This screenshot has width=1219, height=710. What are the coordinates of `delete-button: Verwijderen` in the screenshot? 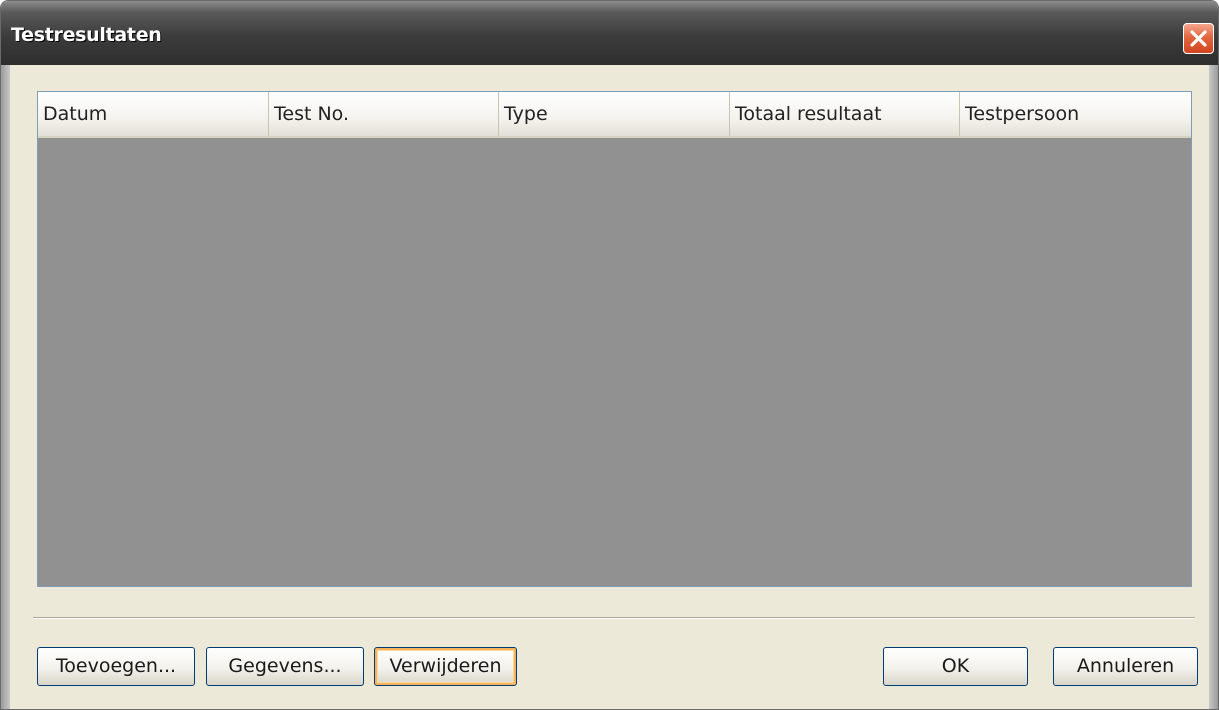 It's located at (445, 666).